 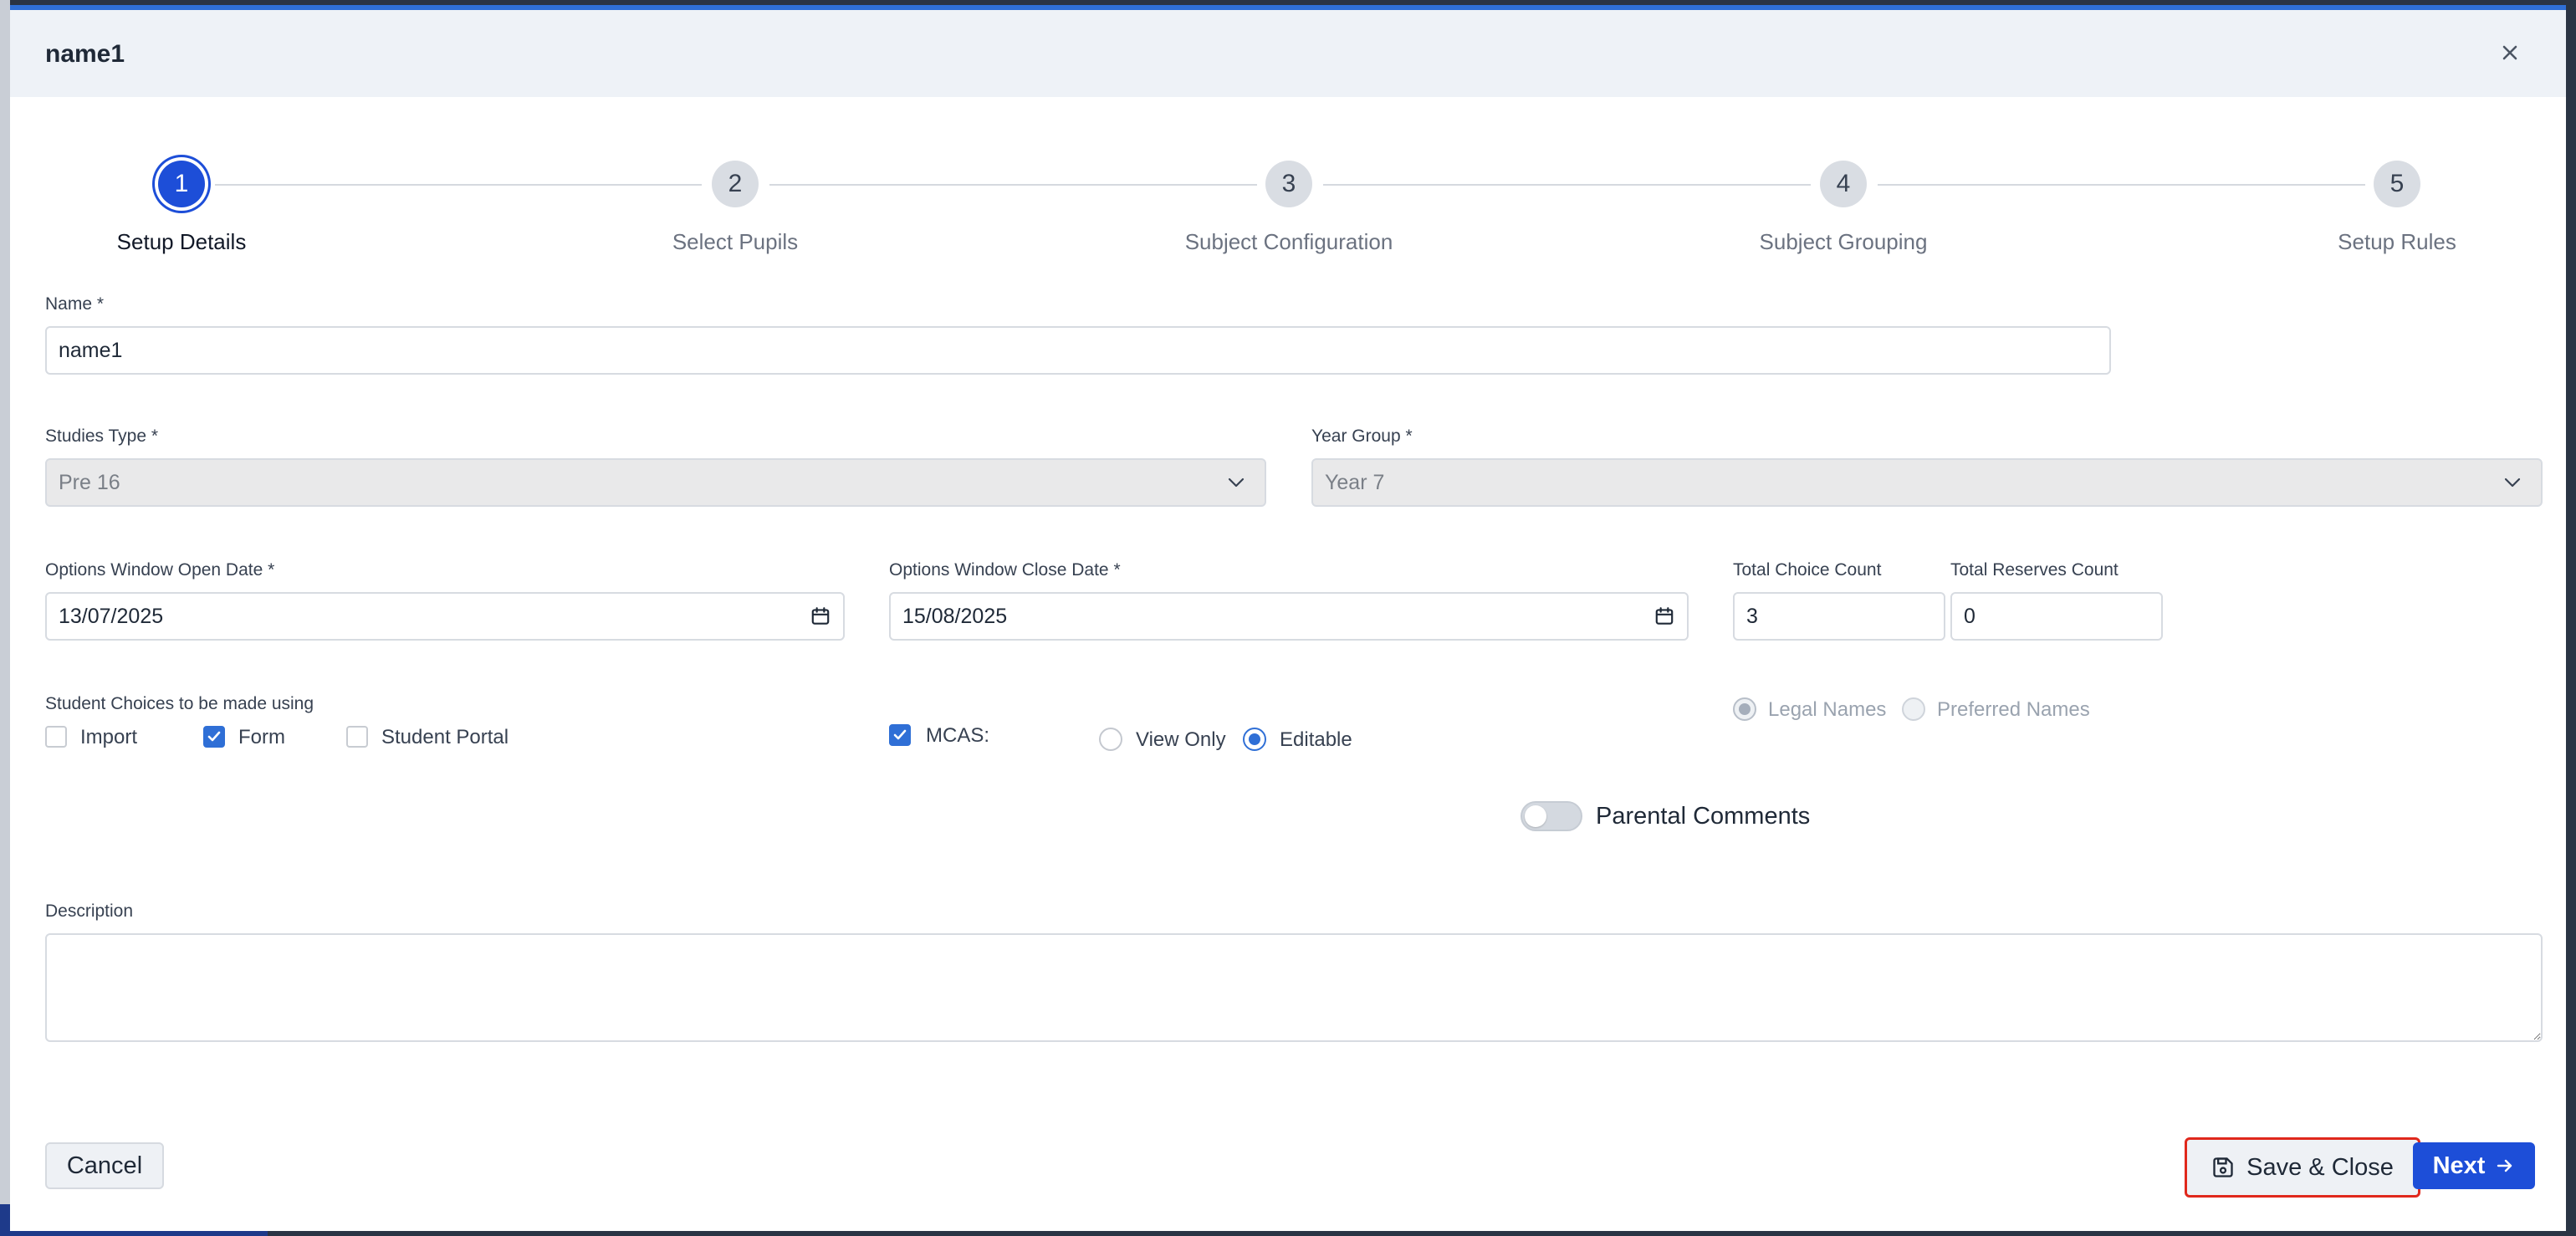 What do you see at coordinates (1913, 709) in the screenshot?
I see `preferred-names-radio` at bounding box center [1913, 709].